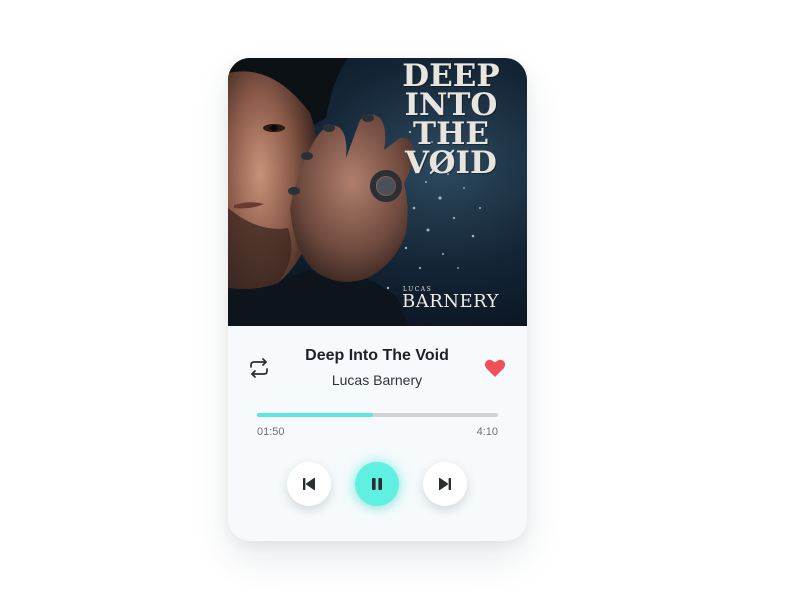 Image resolution: width=800 pixels, height=600 pixels. Describe the element at coordinates (315, 415) in the screenshot. I see `progress-bar-fill` at that location.